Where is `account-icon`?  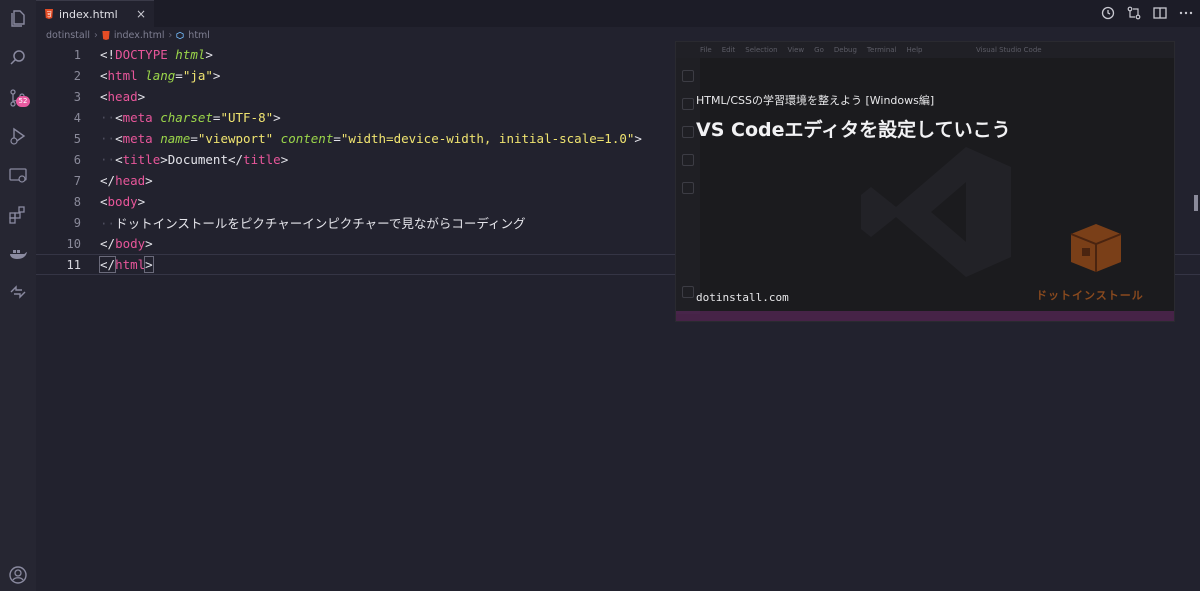 account-icon is located at coordinates (18, 575).